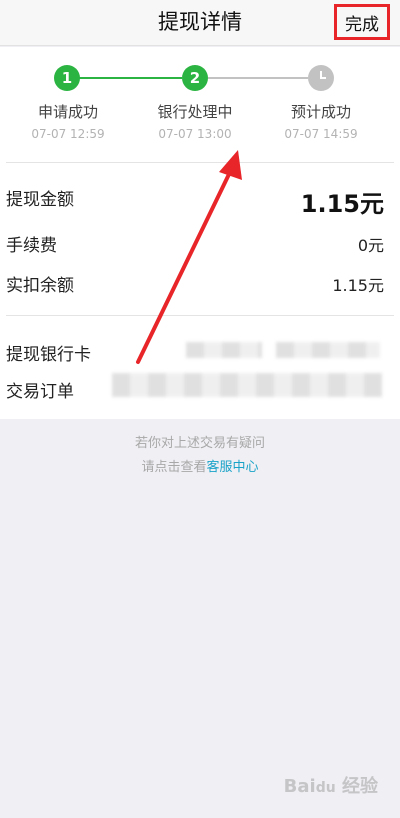 This screenshot has width=400, height=818. What do you see at coordinates (68, 134) in the screenshot?
I see `step-1-time: 07-07 12:59` at bounding box center [68, 134].